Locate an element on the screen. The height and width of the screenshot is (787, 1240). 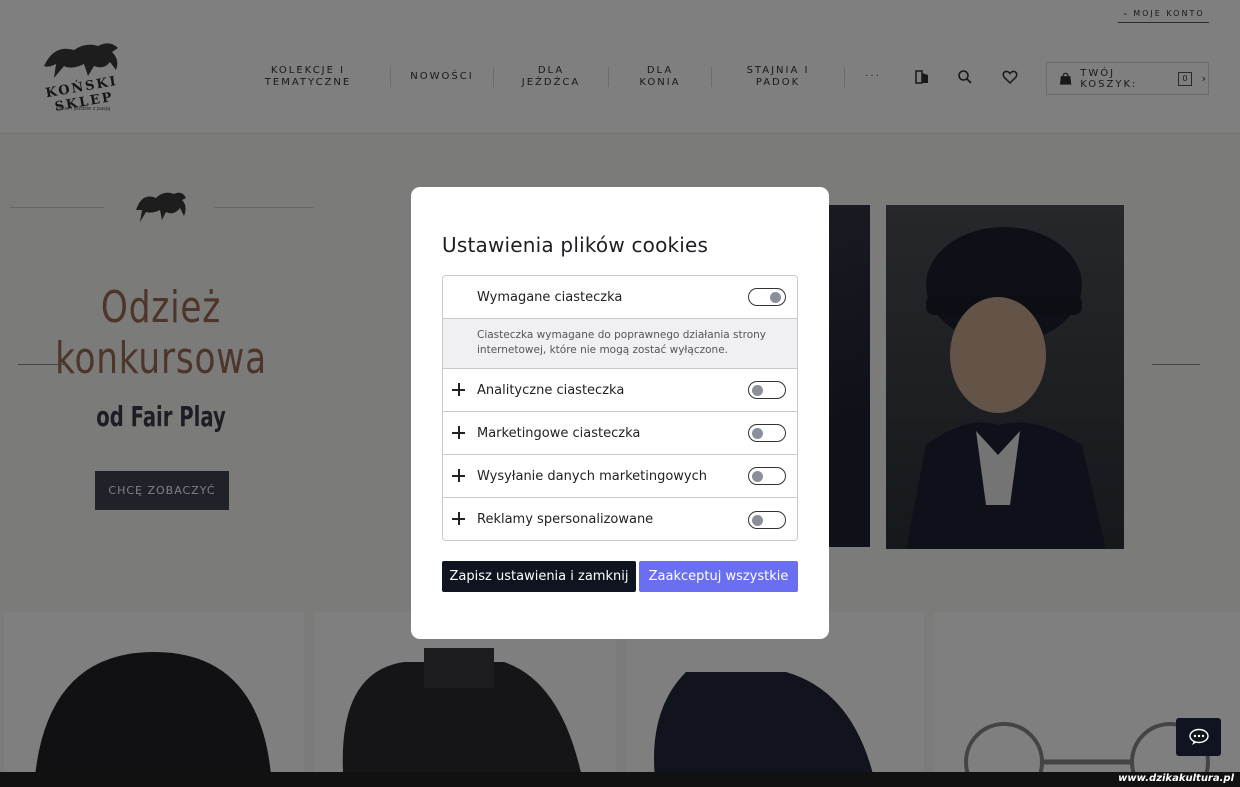
toggle-personalized-ads is located at coordinates (767, 519).